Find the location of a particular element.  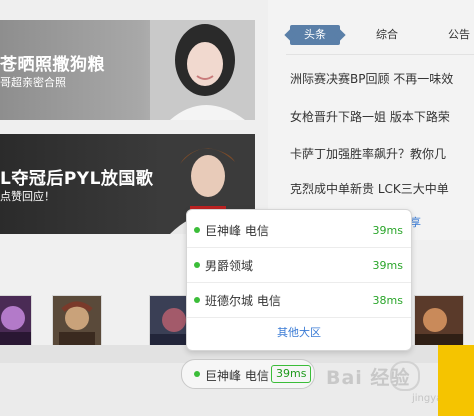

news-item: 卡萨丁加强胜率飙升？教你几 is located at coordinates (368, 153).